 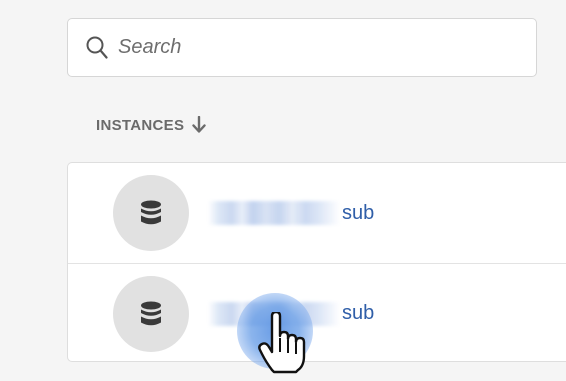 I want to click on arrow-down-icon, so click(x=199, y=125).